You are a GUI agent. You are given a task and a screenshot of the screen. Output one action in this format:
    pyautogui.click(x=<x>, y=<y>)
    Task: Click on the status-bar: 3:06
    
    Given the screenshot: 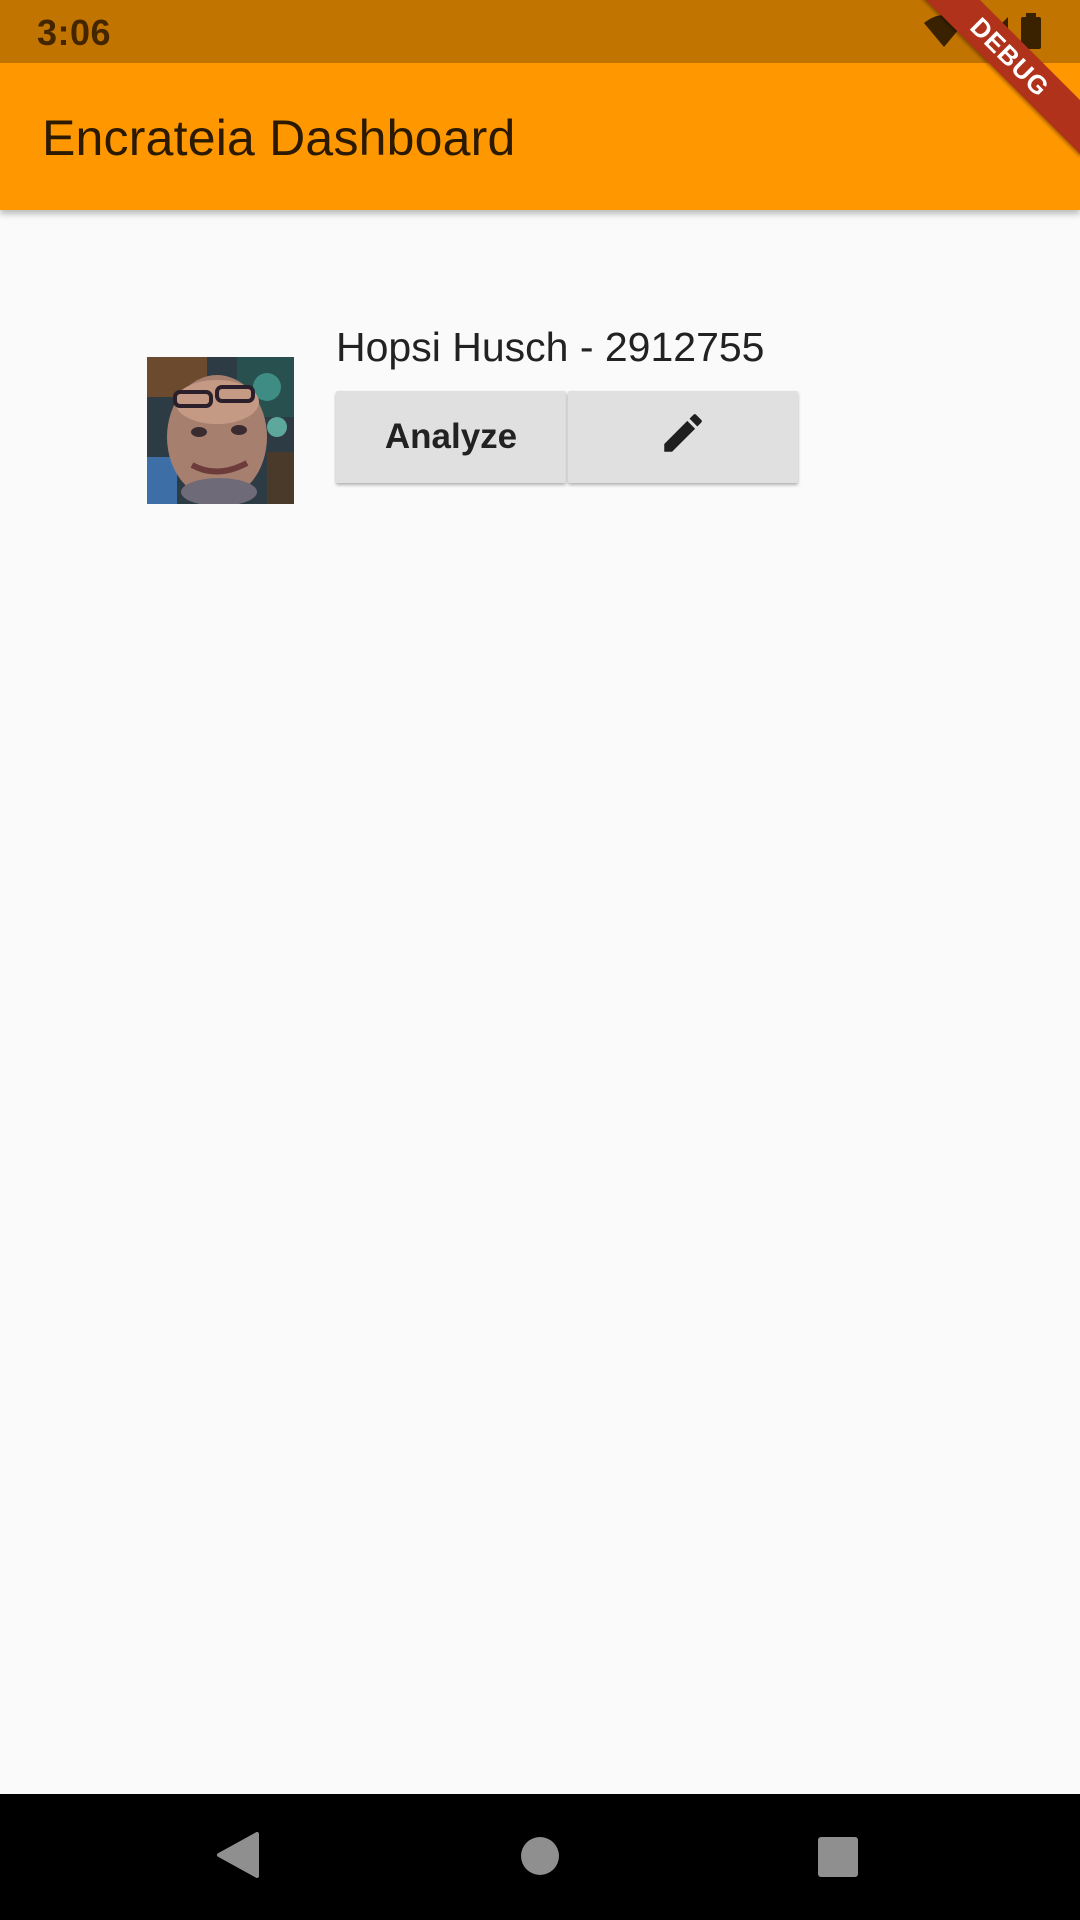 What is the action you would take?
    pyautogui.click(x=540, y=31)
    